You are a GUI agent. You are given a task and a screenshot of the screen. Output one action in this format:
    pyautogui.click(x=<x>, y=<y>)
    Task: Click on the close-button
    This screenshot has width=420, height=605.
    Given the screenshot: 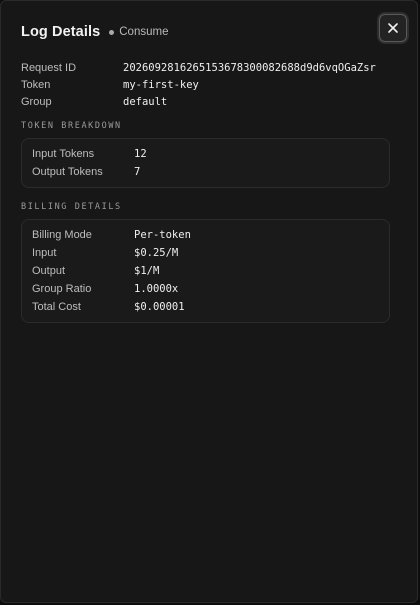 What is the action you would take?
    pyautogui.click(x=393, y=28)
    